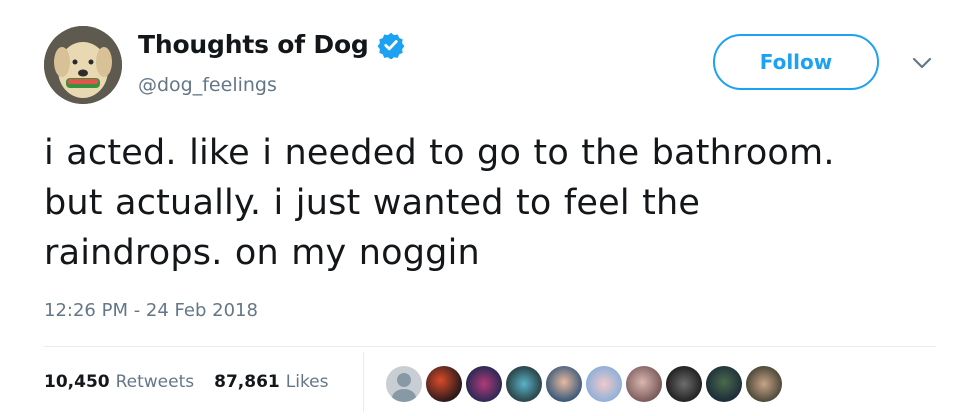  What do you see at coordinates (155, 382) in the screenshot?
I see `retweet-label: Retweets` at bounding box center [155, 382].